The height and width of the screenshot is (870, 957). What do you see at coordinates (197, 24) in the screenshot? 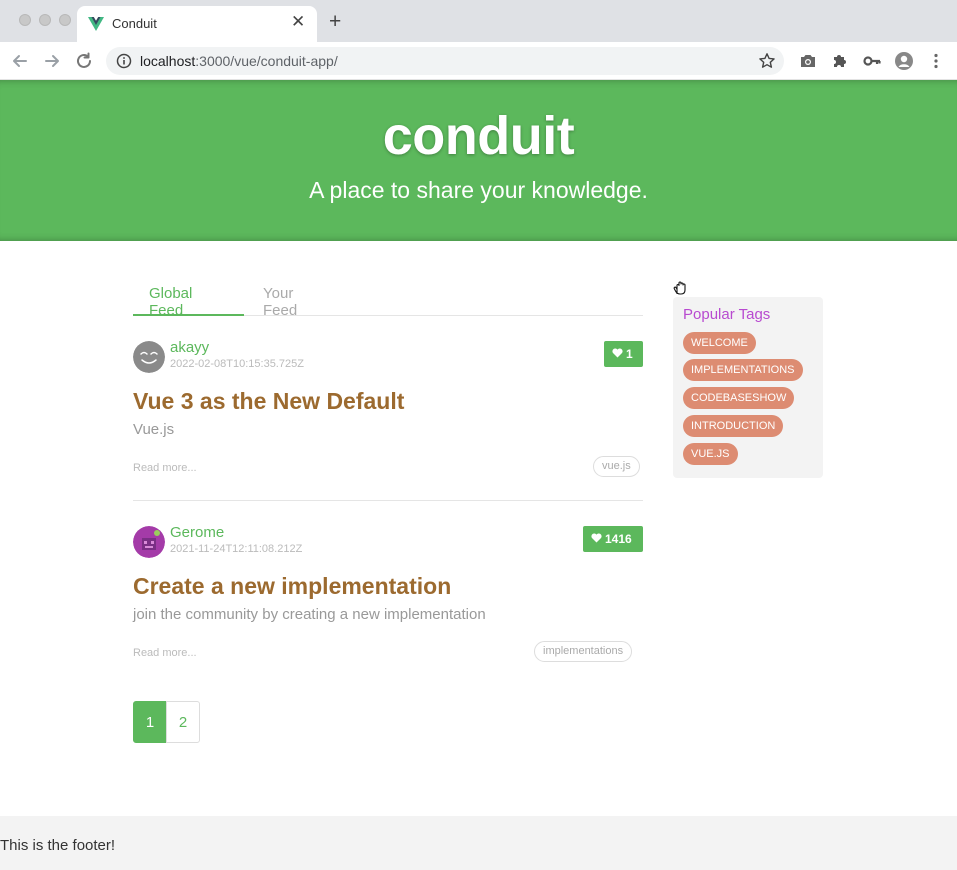
I see `browser-tab: Conduit ✕` at bounding box center [197, 24].